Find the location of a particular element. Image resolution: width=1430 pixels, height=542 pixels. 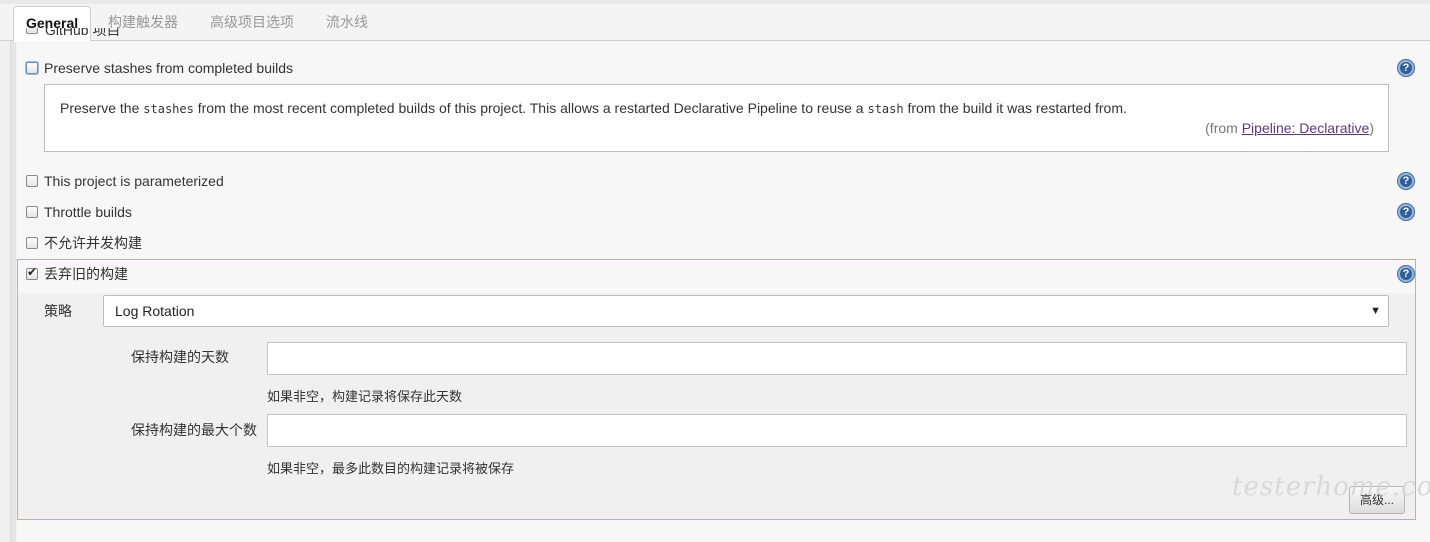

discard-old-builds-header is located at coordinates (716, 276).